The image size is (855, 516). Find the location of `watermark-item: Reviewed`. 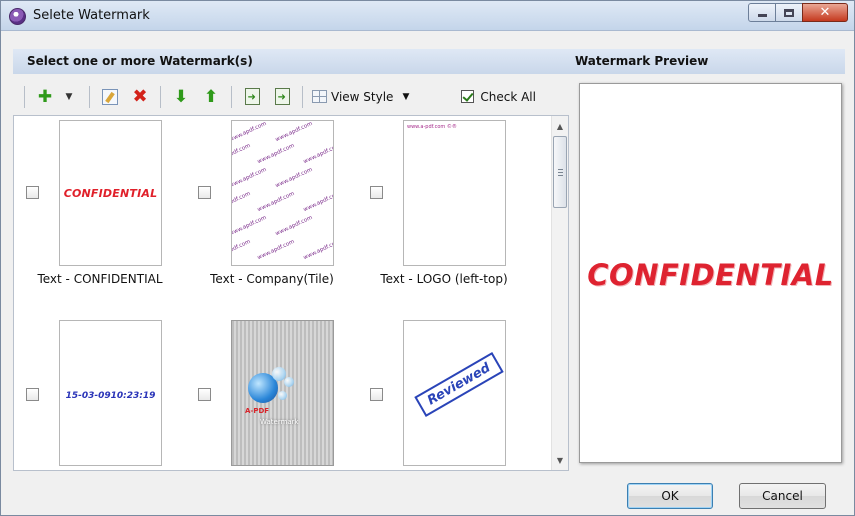

watermark-item: Reviewed is located at coordinates (444, 393).